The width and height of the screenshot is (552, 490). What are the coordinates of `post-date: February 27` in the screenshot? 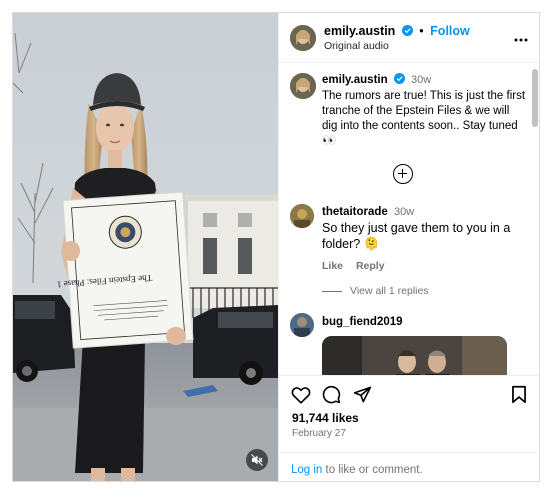 It's located at (319, 433).